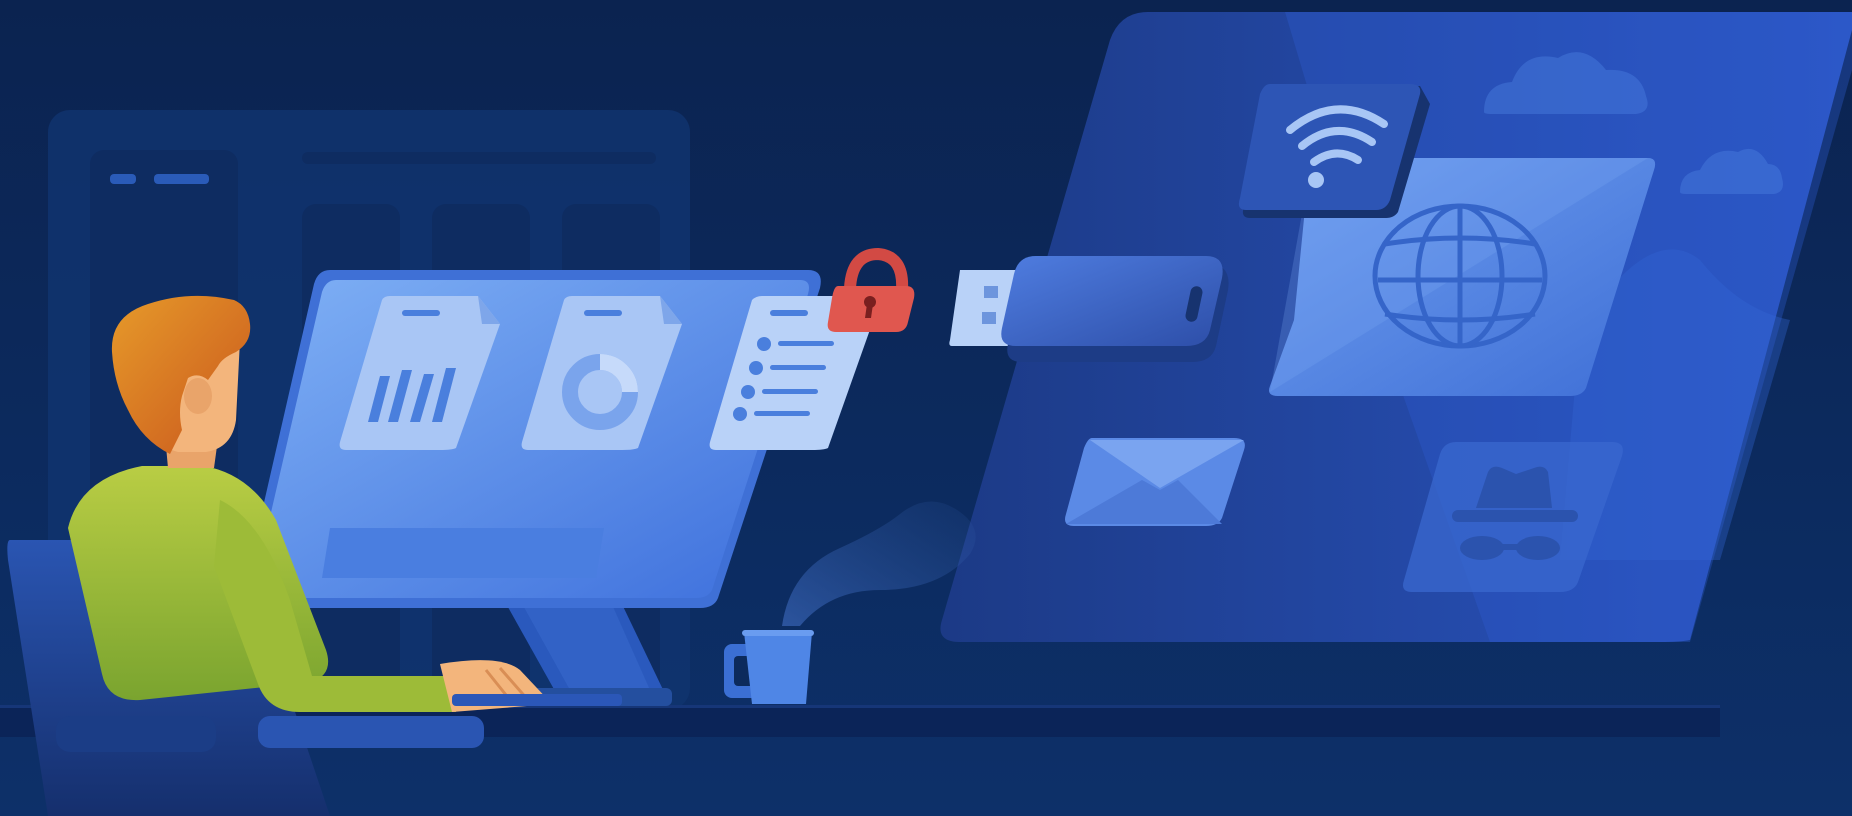  What do you see at coordinates (1155, 482) in the screenshot?
I see `envelope-icon` at bounding box center [1155, 482].